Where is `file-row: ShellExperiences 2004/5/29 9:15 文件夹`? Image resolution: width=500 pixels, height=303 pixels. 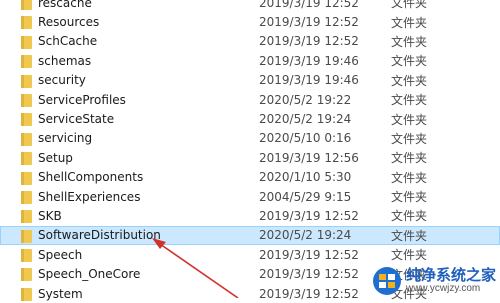
file-row: ShellExperiences 2004/5/29 9:15 文件夹 is located at coordinates (250, 196).